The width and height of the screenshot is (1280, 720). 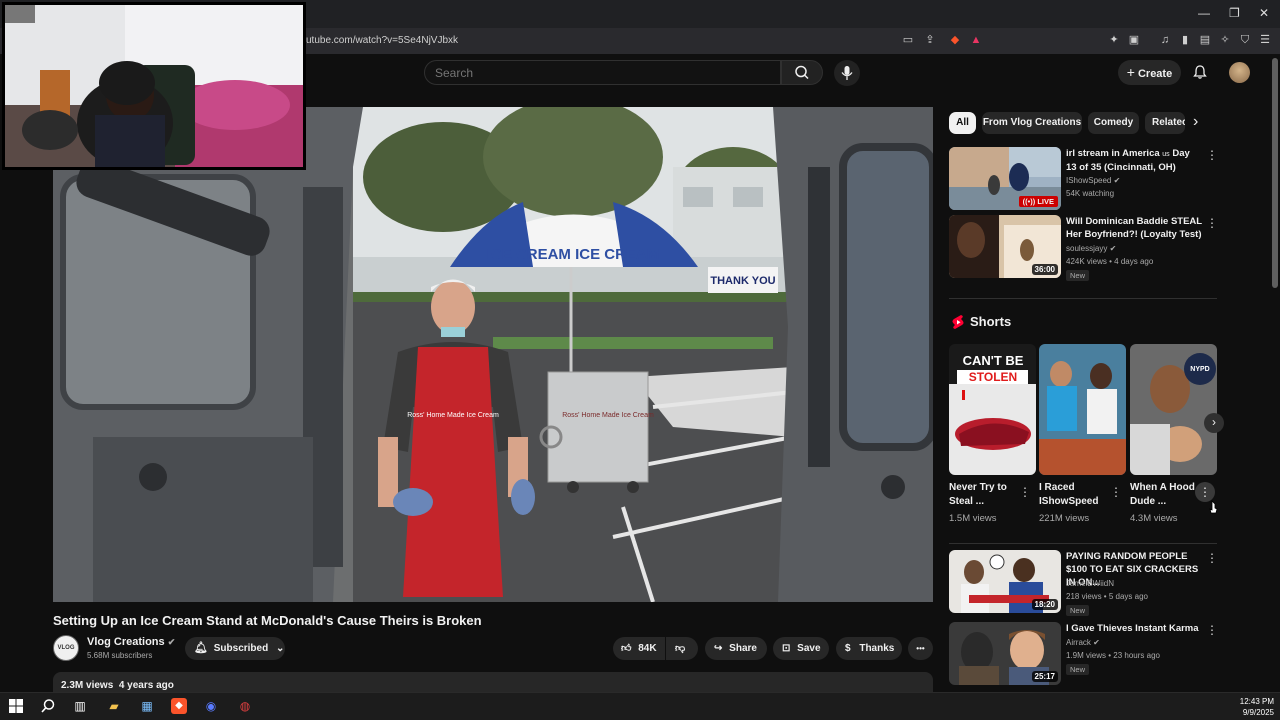 What do you see at coordinates (1239, 72) in the screenshot?
I see `user-avatar` at bounding box center [1239, 72].